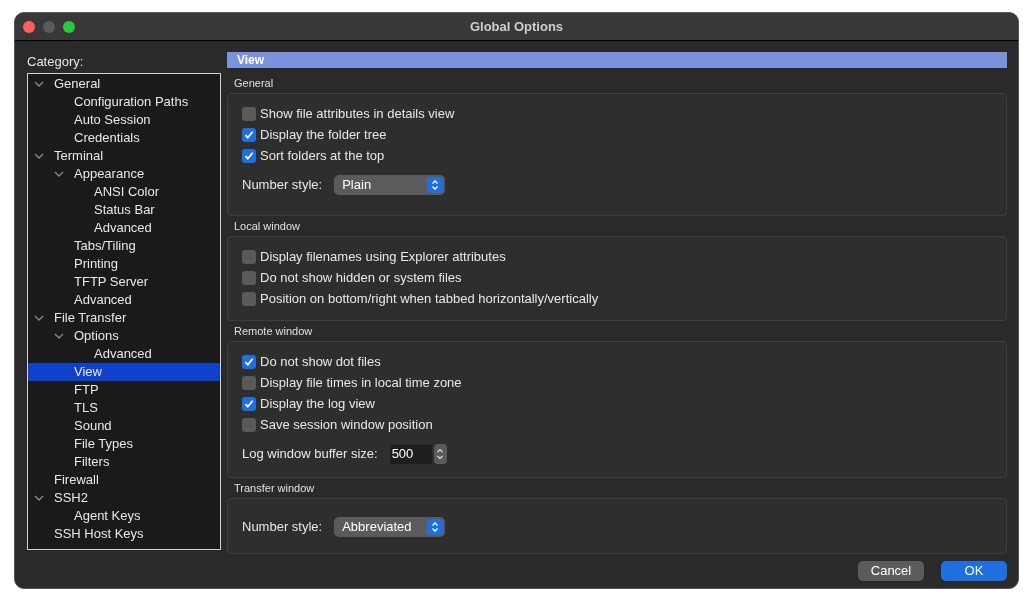 The width and height of the screenshot is (1031, 600). I want to click on buffer-size-field: 500, so click(410, 454).